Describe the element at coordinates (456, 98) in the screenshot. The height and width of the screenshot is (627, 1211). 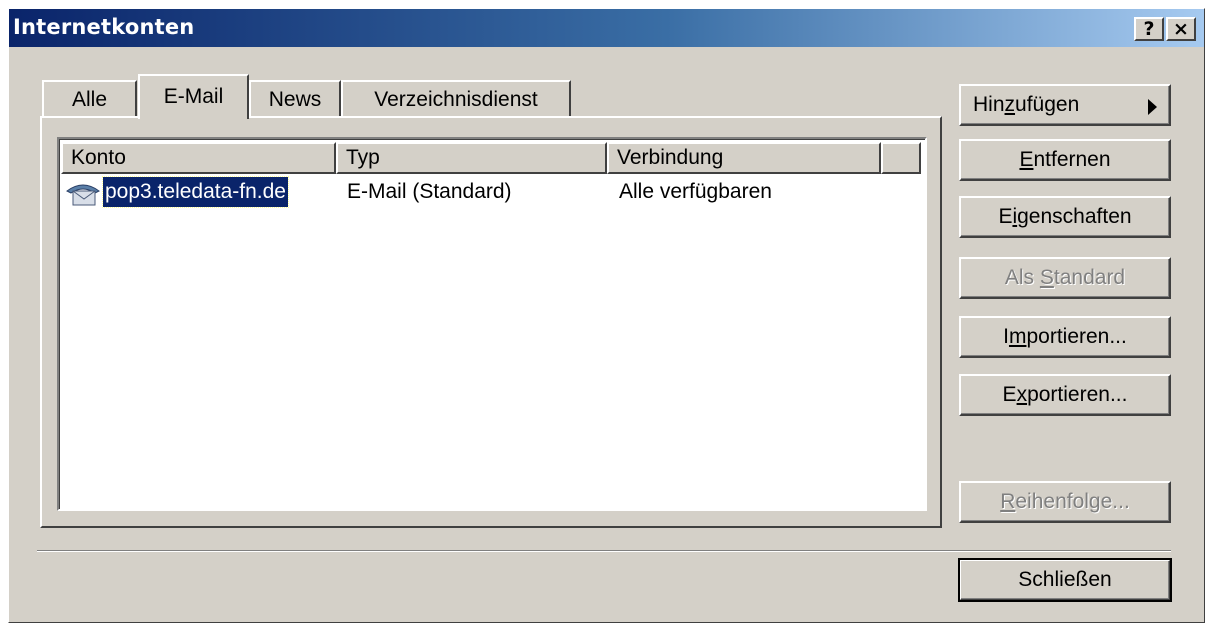
I see `tab-verzeichnisdienst: Verzeichnisdienst` at that location.